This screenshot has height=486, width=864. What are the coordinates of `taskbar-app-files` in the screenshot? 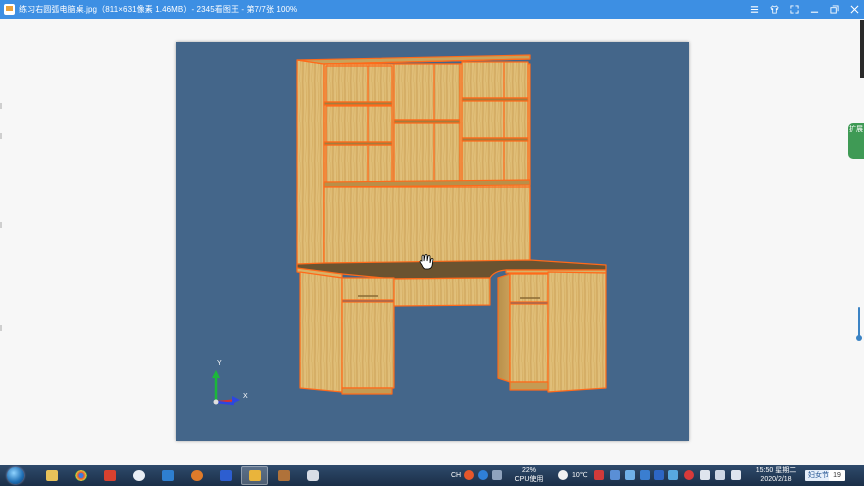 It's located at (283, 475).